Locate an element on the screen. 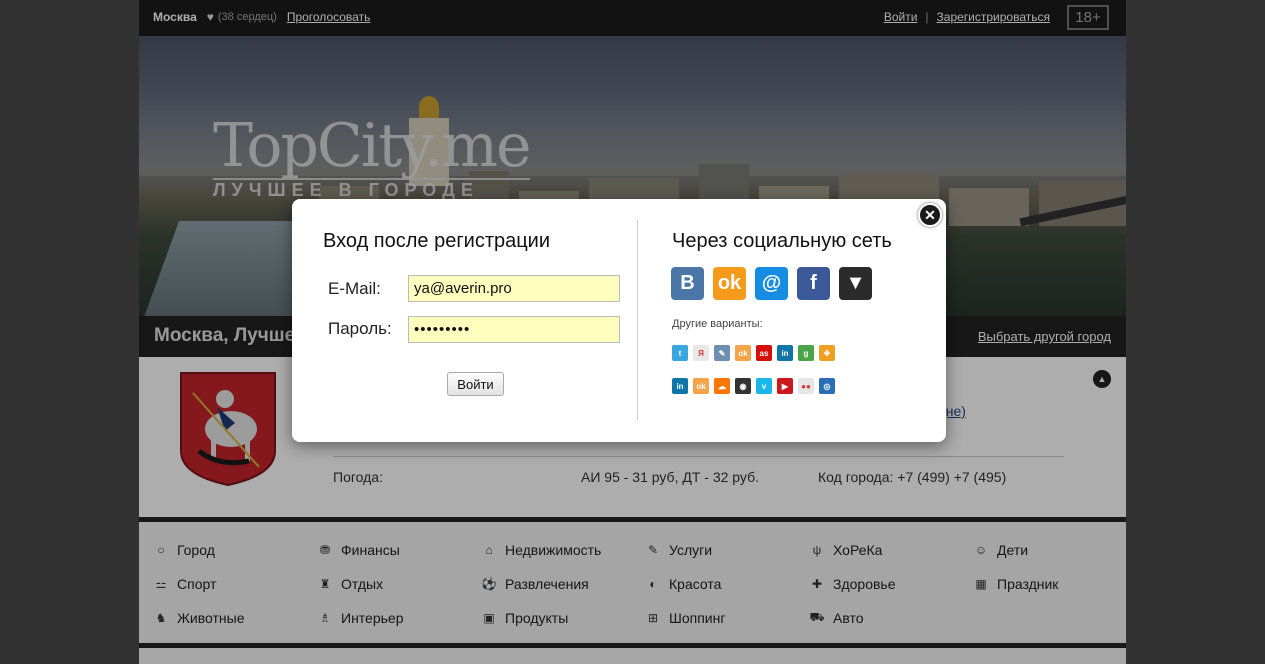  steam-icon: ◉ is located at coordinates (743, 386).